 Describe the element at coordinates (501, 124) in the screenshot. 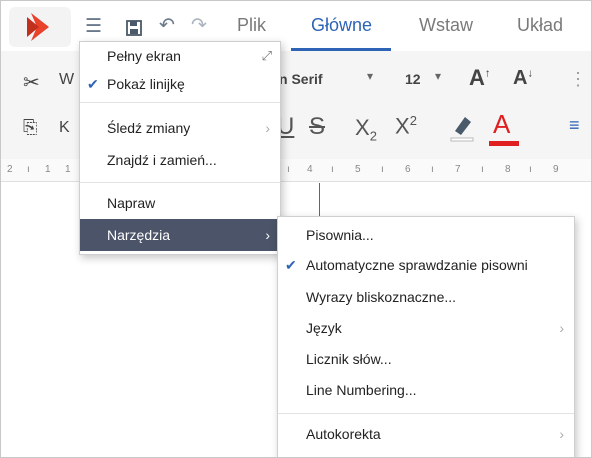

I see `font-color-button: A` at that location.